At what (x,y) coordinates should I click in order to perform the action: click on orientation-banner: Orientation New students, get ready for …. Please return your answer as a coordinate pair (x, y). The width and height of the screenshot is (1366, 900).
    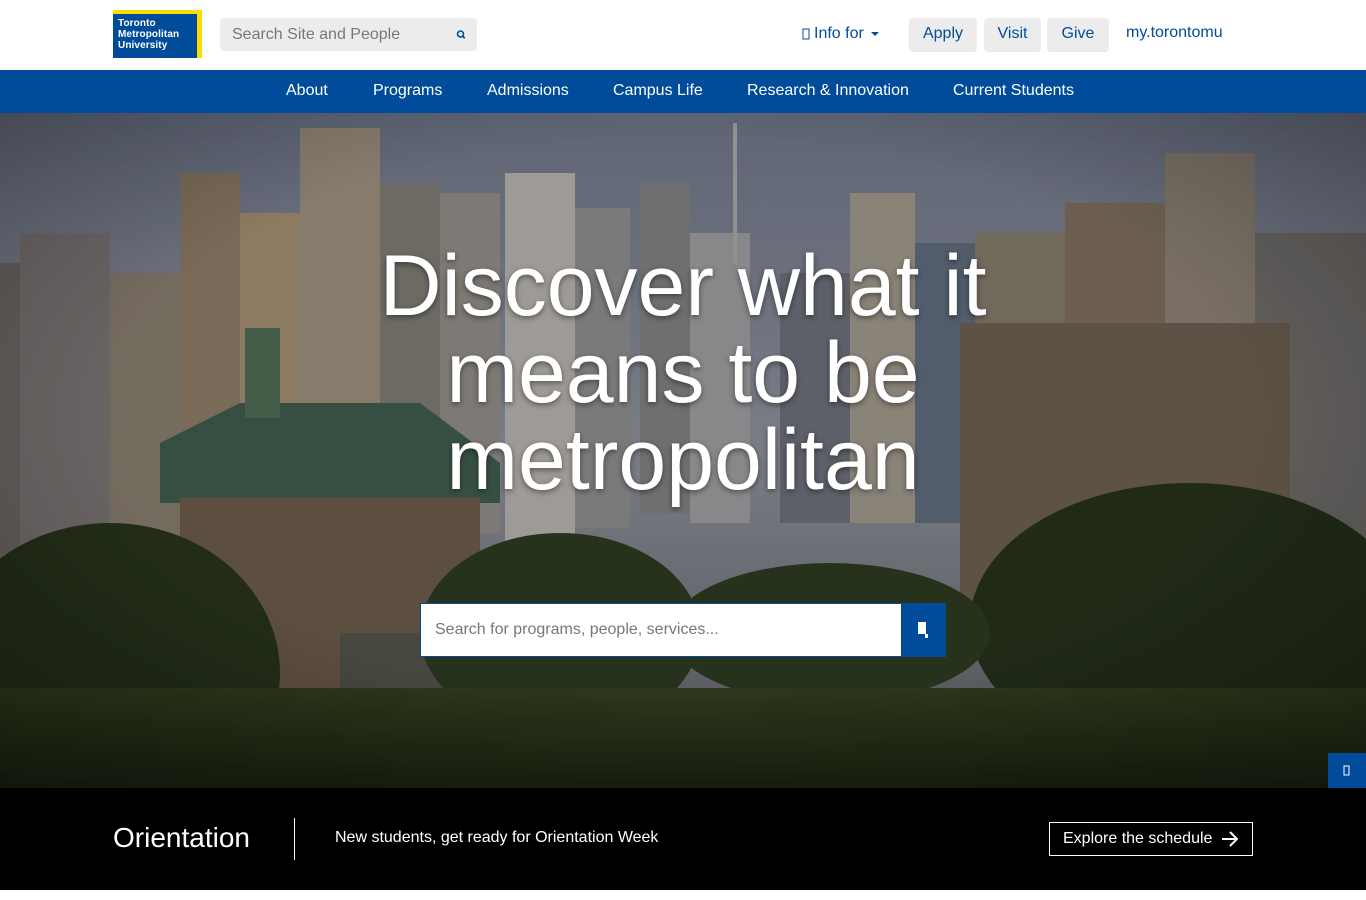
    Looking at the image, I should click on (683, 839).